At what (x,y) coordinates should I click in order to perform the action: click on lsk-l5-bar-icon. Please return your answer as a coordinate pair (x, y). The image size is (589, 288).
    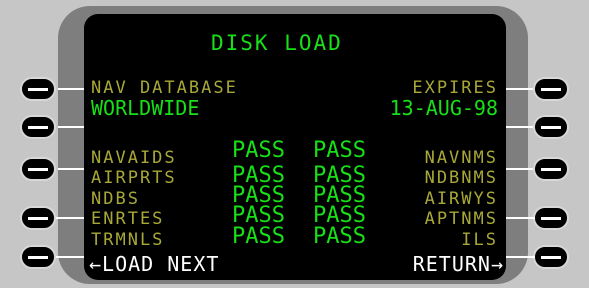
    Looking at the image, I should click on (38, 257).